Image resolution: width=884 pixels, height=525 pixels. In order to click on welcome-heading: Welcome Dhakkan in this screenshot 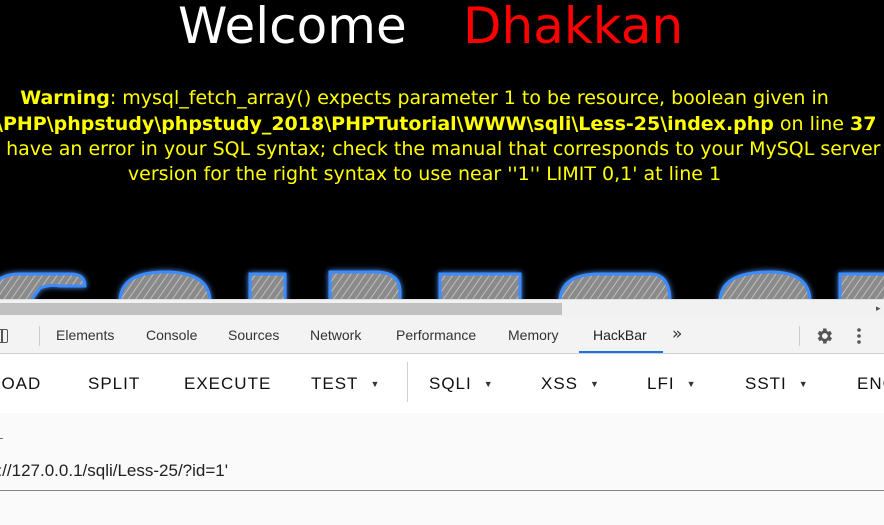, I will do `click(442, 28)`.